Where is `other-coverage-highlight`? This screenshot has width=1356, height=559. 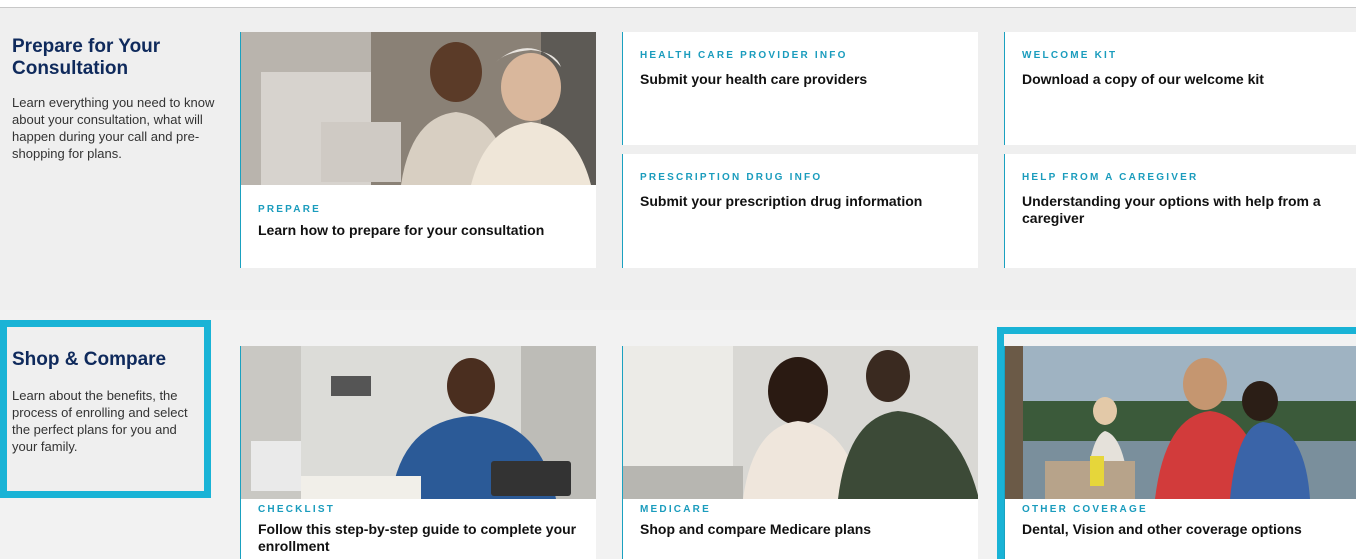
other-coverage-highlight is located at coordinates (1176, 443).